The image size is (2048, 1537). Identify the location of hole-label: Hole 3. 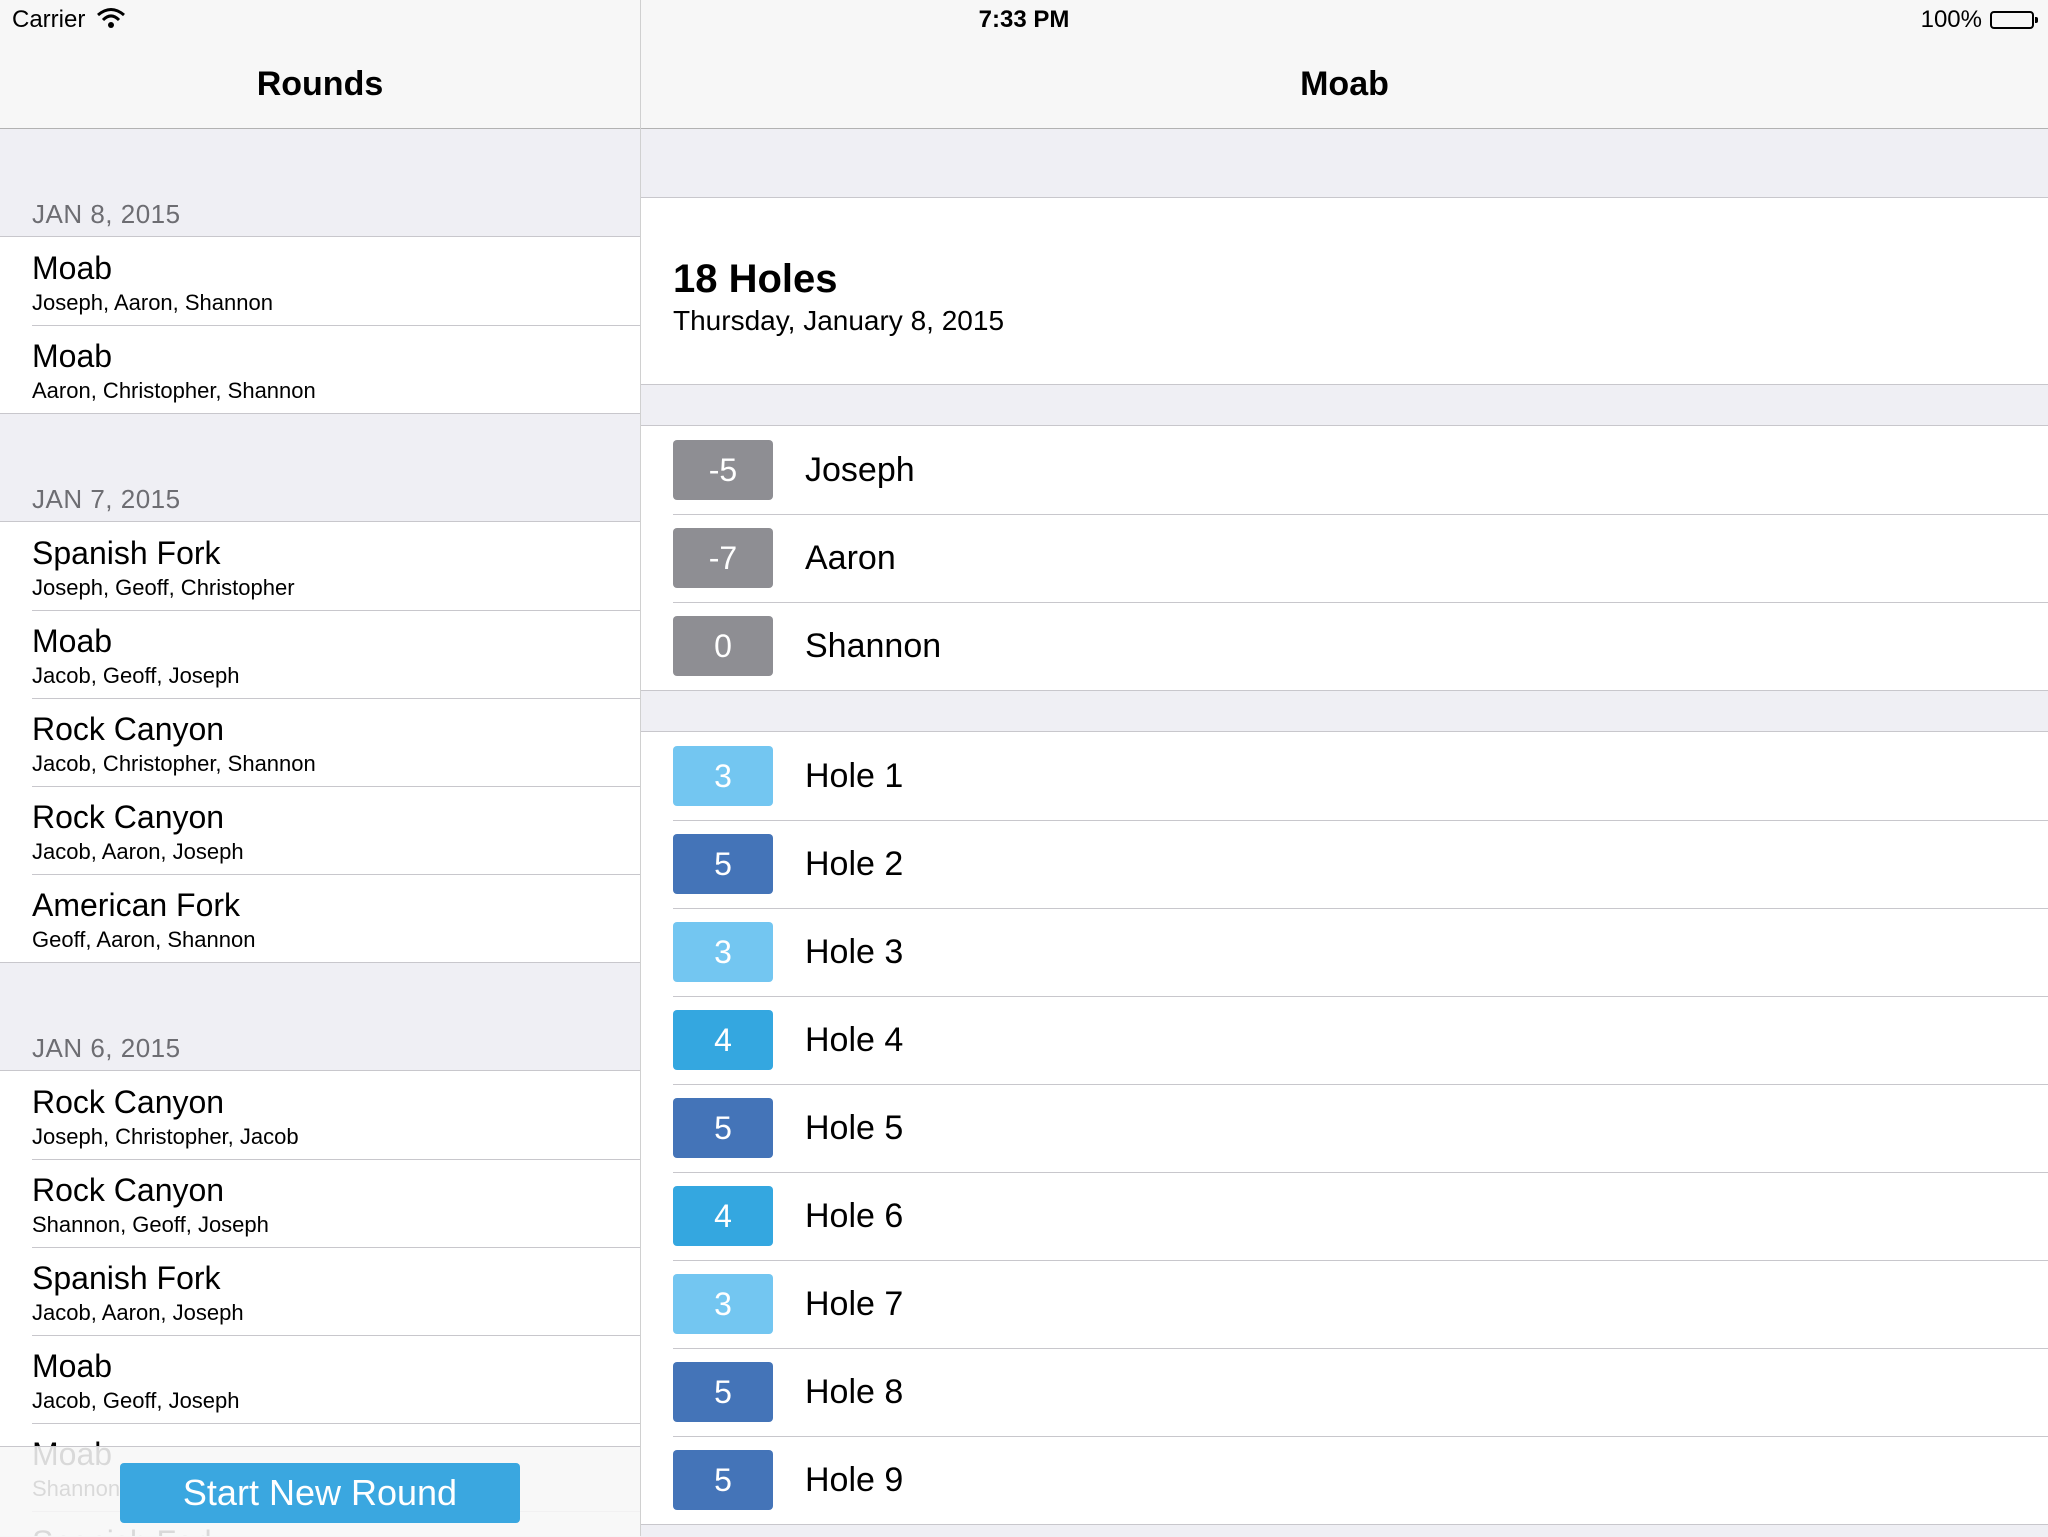
(854, 951).